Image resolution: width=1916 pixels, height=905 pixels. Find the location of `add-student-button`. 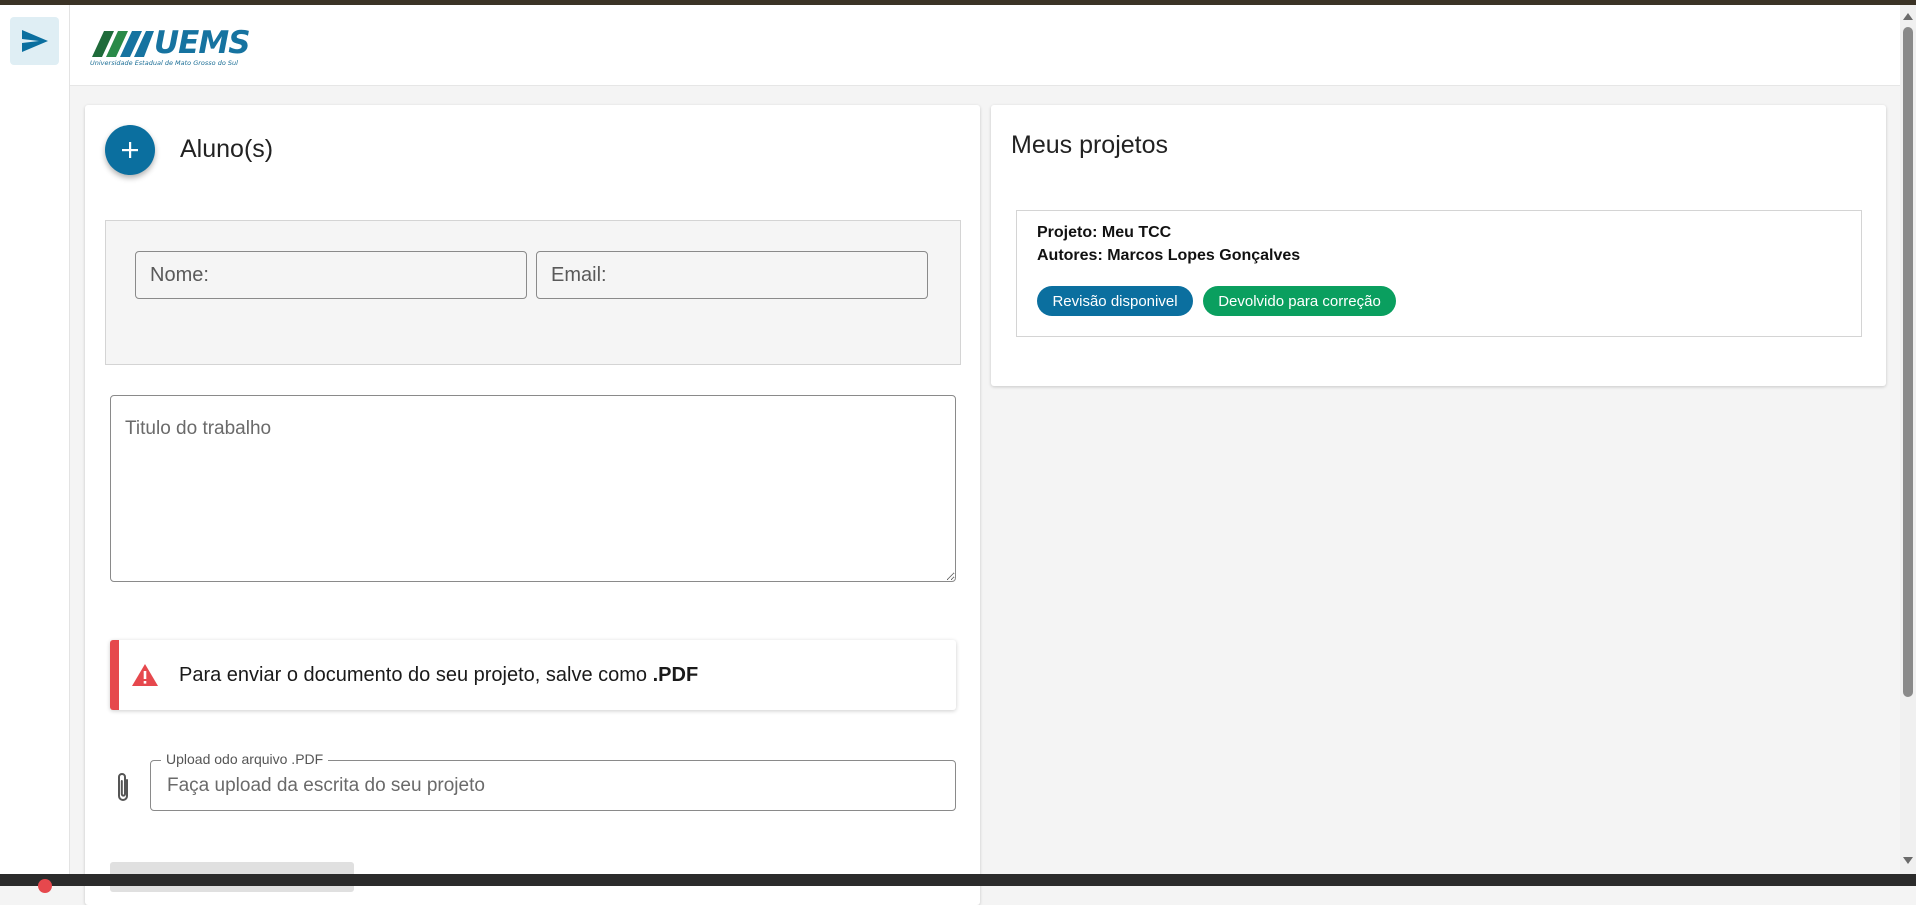

add-student-button is located at coordinates (130, 150).